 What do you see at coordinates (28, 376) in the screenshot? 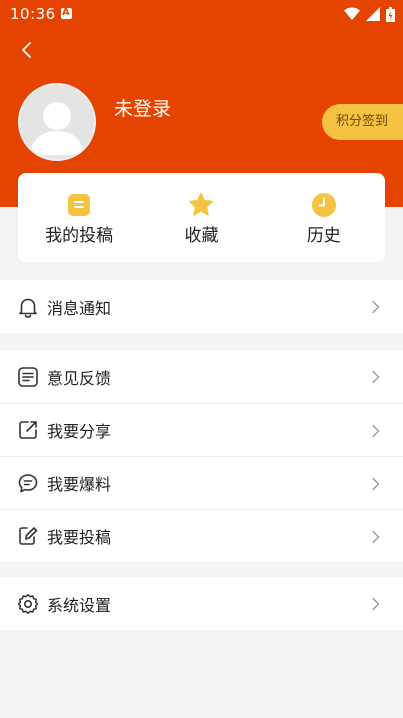
I see `feedback-icon` at bounding box center [28, 376].